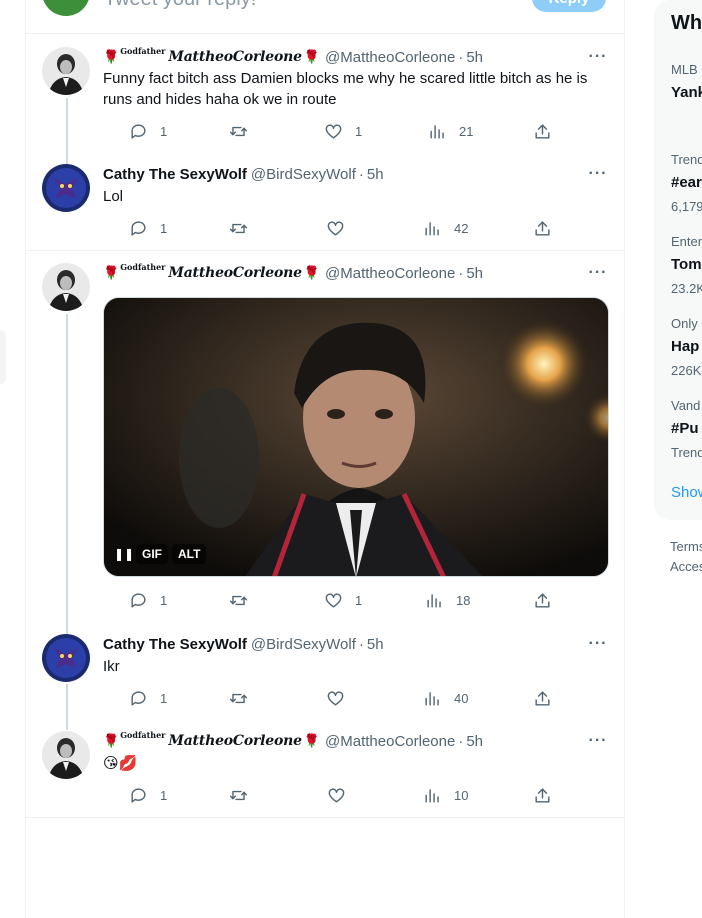  I want to click on view-count: 10, so click(461, 795).